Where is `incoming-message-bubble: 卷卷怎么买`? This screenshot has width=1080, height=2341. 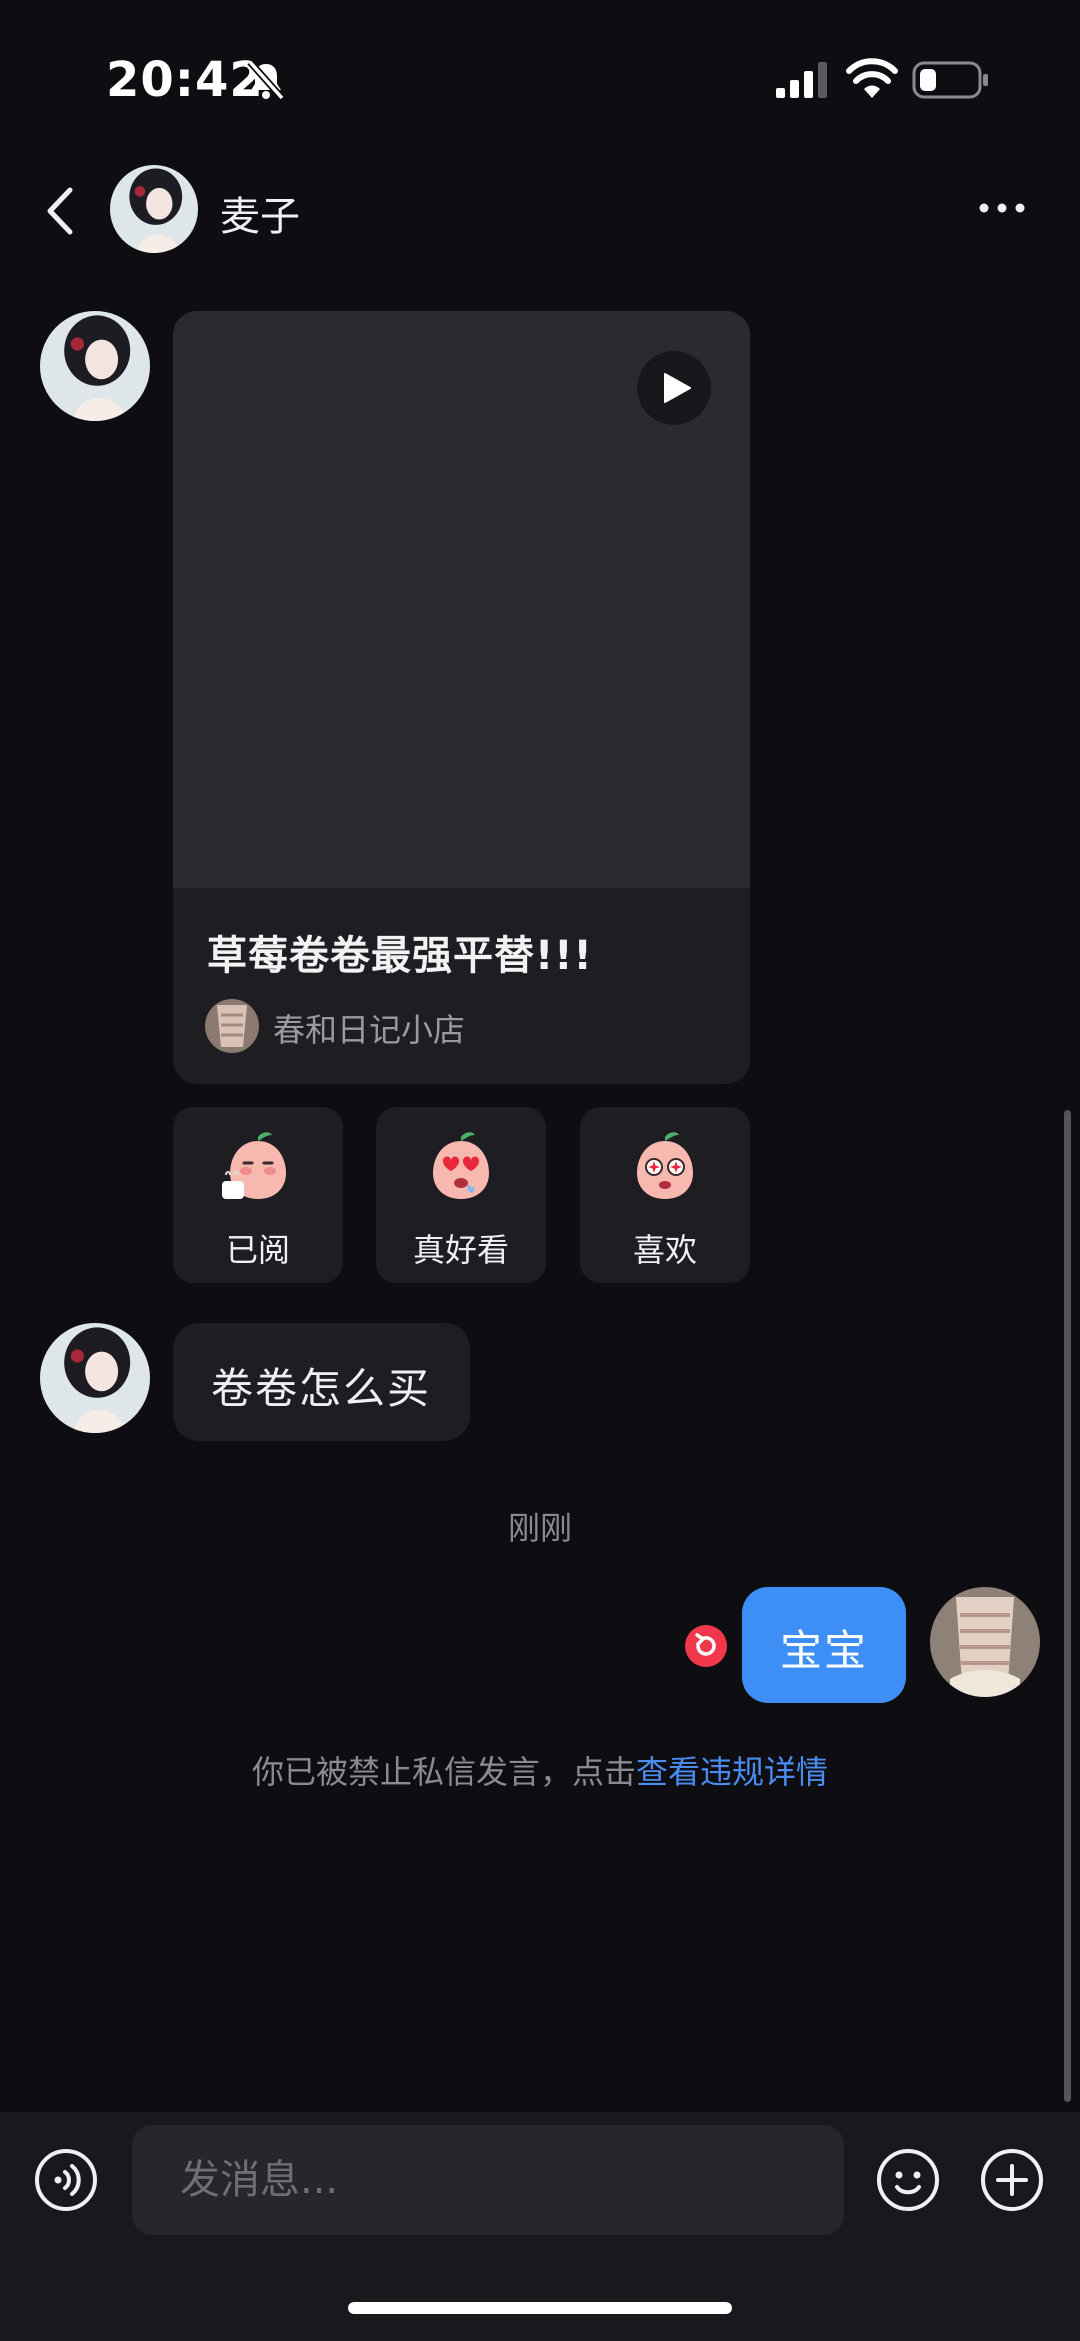
incoming-message-bubble: 卷卷怎么买 is located at coordinates (321, 1382).